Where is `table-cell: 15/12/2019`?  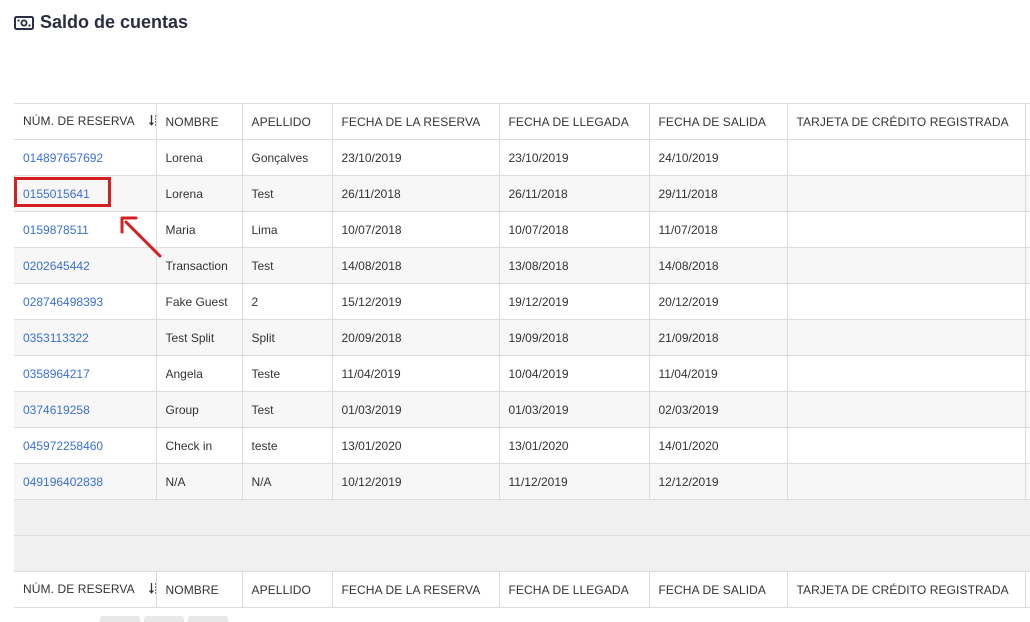
table-cell: 15/12/2019 is located at coordinates (416, 301).